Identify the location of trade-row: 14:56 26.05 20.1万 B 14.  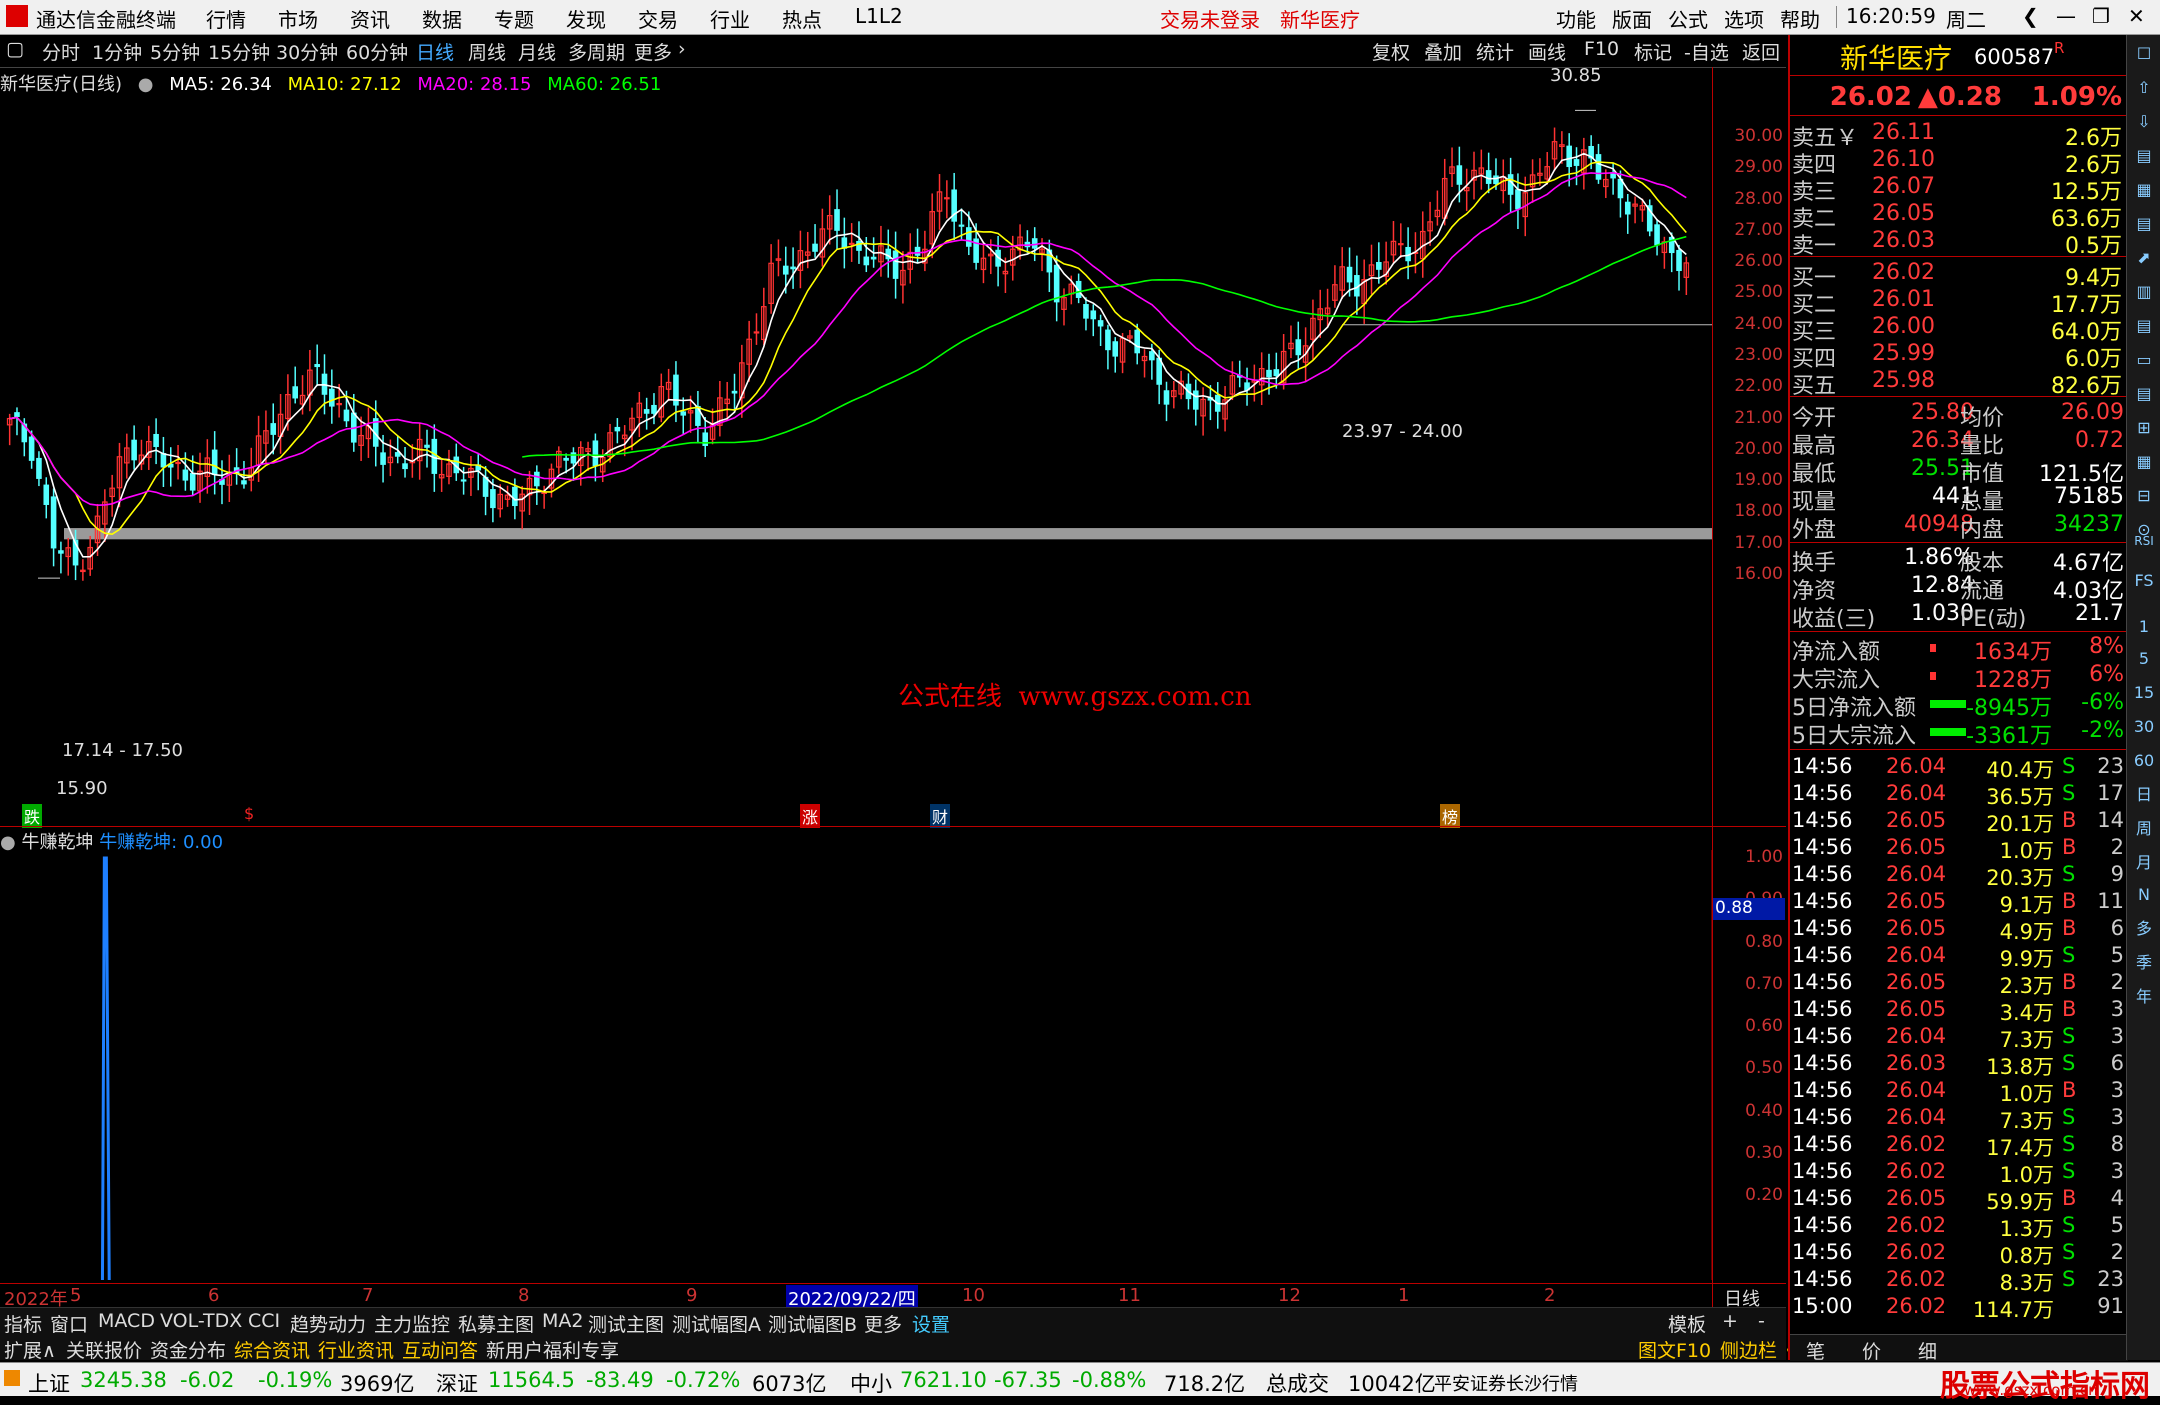
(1959, 822).